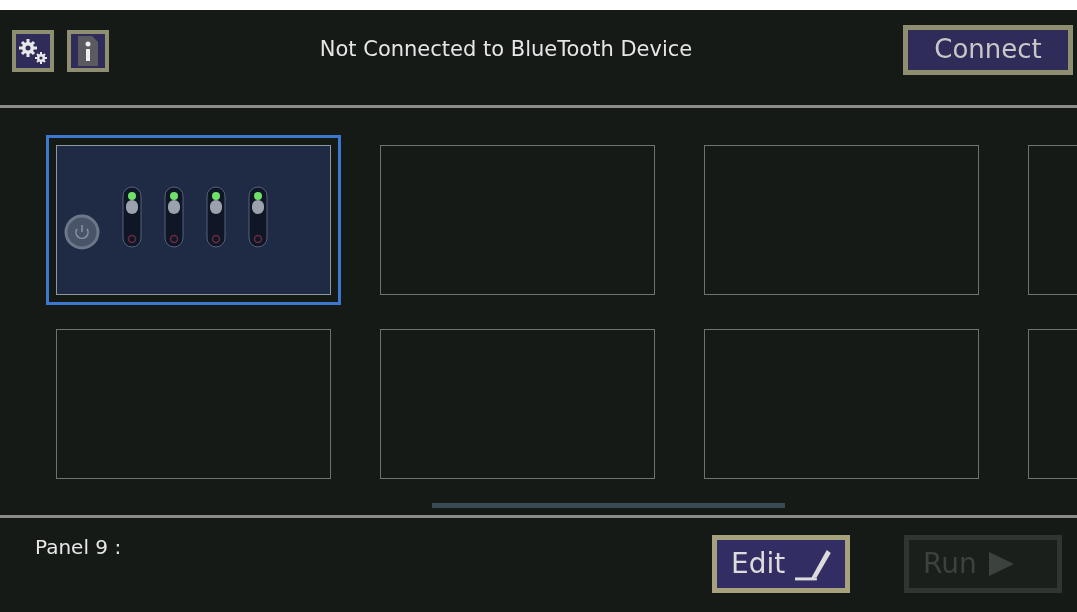 The image size is (1077, 612). I want to click on info-icon, so click(88, 50).